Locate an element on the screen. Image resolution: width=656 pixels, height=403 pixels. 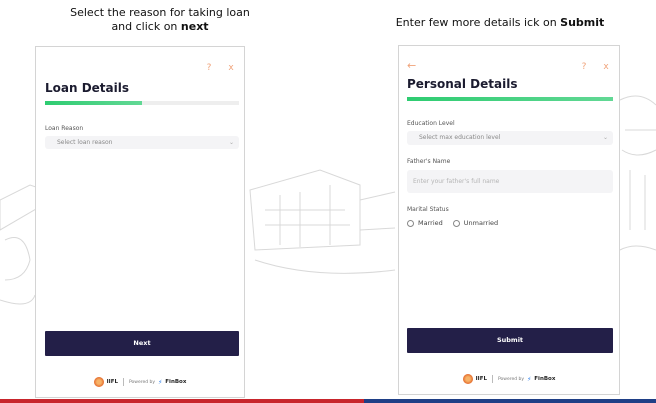
marital-status-label: Marital Status is located at coordinates (428, 209).